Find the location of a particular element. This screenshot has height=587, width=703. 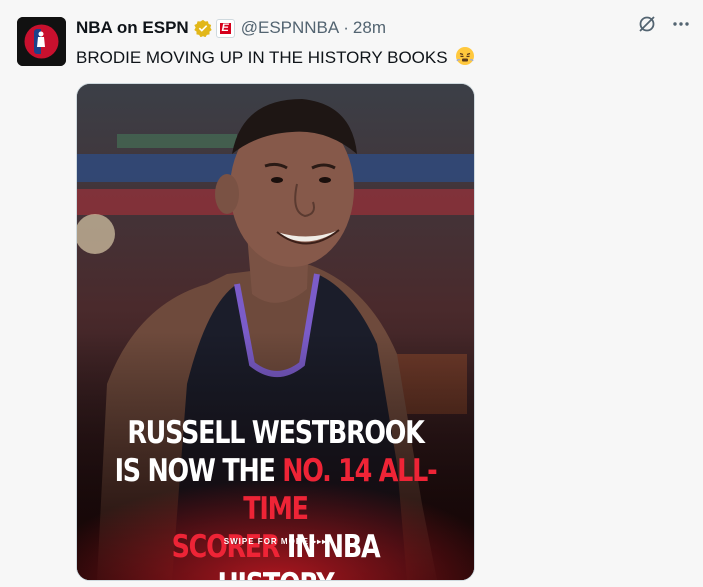

tweet-header: NBA on ESPN E @ESPNNBA · 28m is located at coordinates (231, 28).